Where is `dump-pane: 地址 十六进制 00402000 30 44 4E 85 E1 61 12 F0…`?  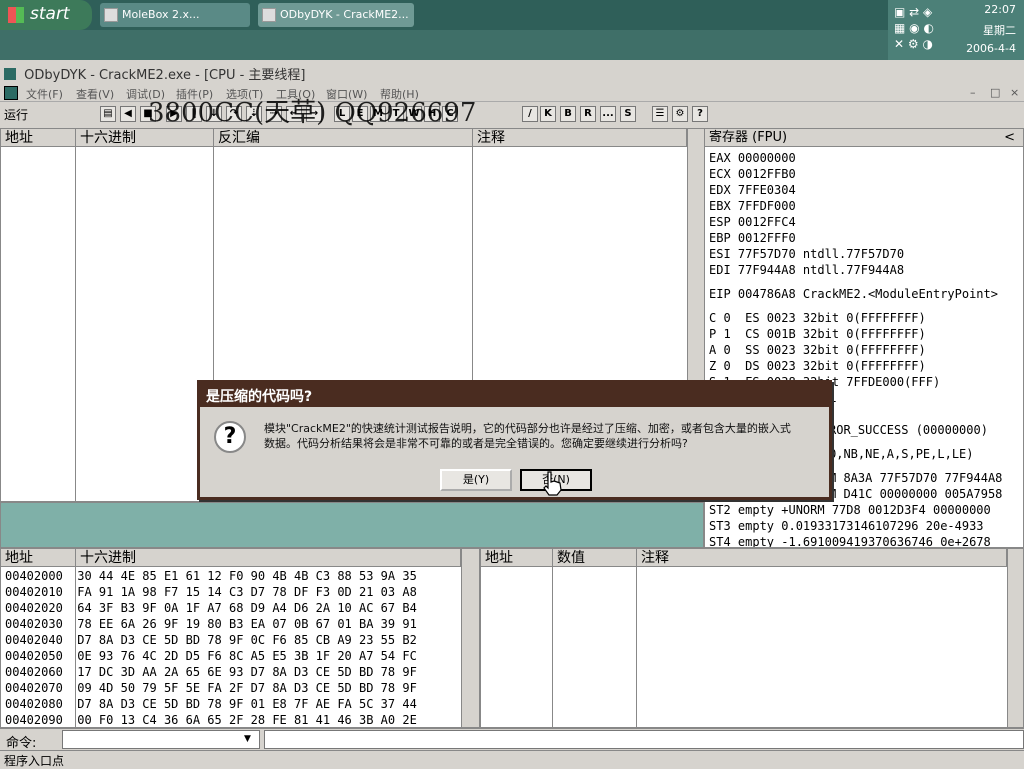
dump-pane: 地址 十六进制 00402000 30 44 4E 85 E1 61 12 F0… is located at coordinates (240, 638).